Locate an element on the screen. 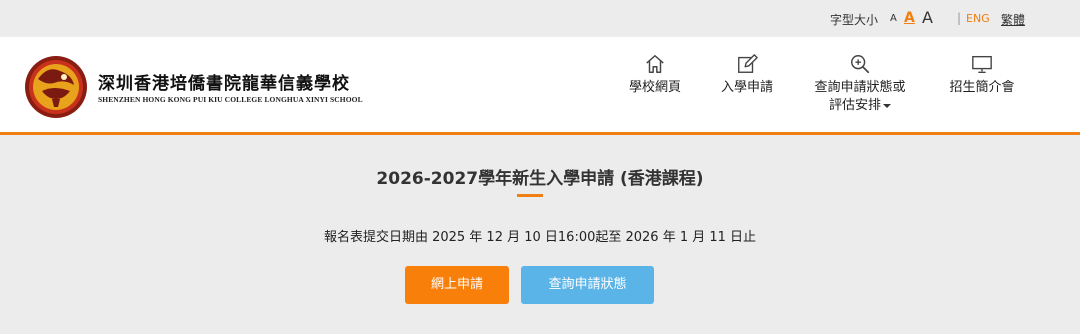 Image resolution: width=1080 pixels, height=334 pixels. nav-application-status-dropdown: 查詢申請狀態或 評估安排 is located at coordinates (860, 84).